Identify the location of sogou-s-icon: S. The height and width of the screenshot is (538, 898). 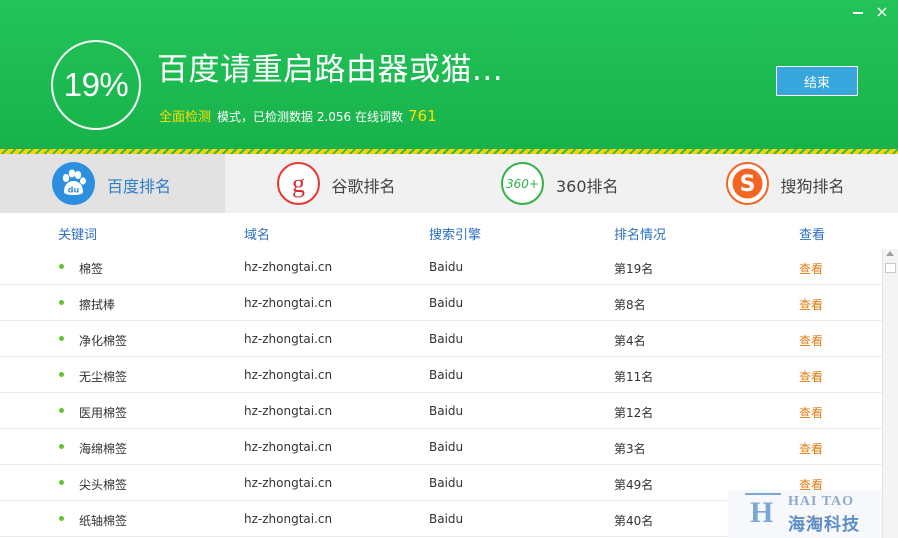
(747, 183).